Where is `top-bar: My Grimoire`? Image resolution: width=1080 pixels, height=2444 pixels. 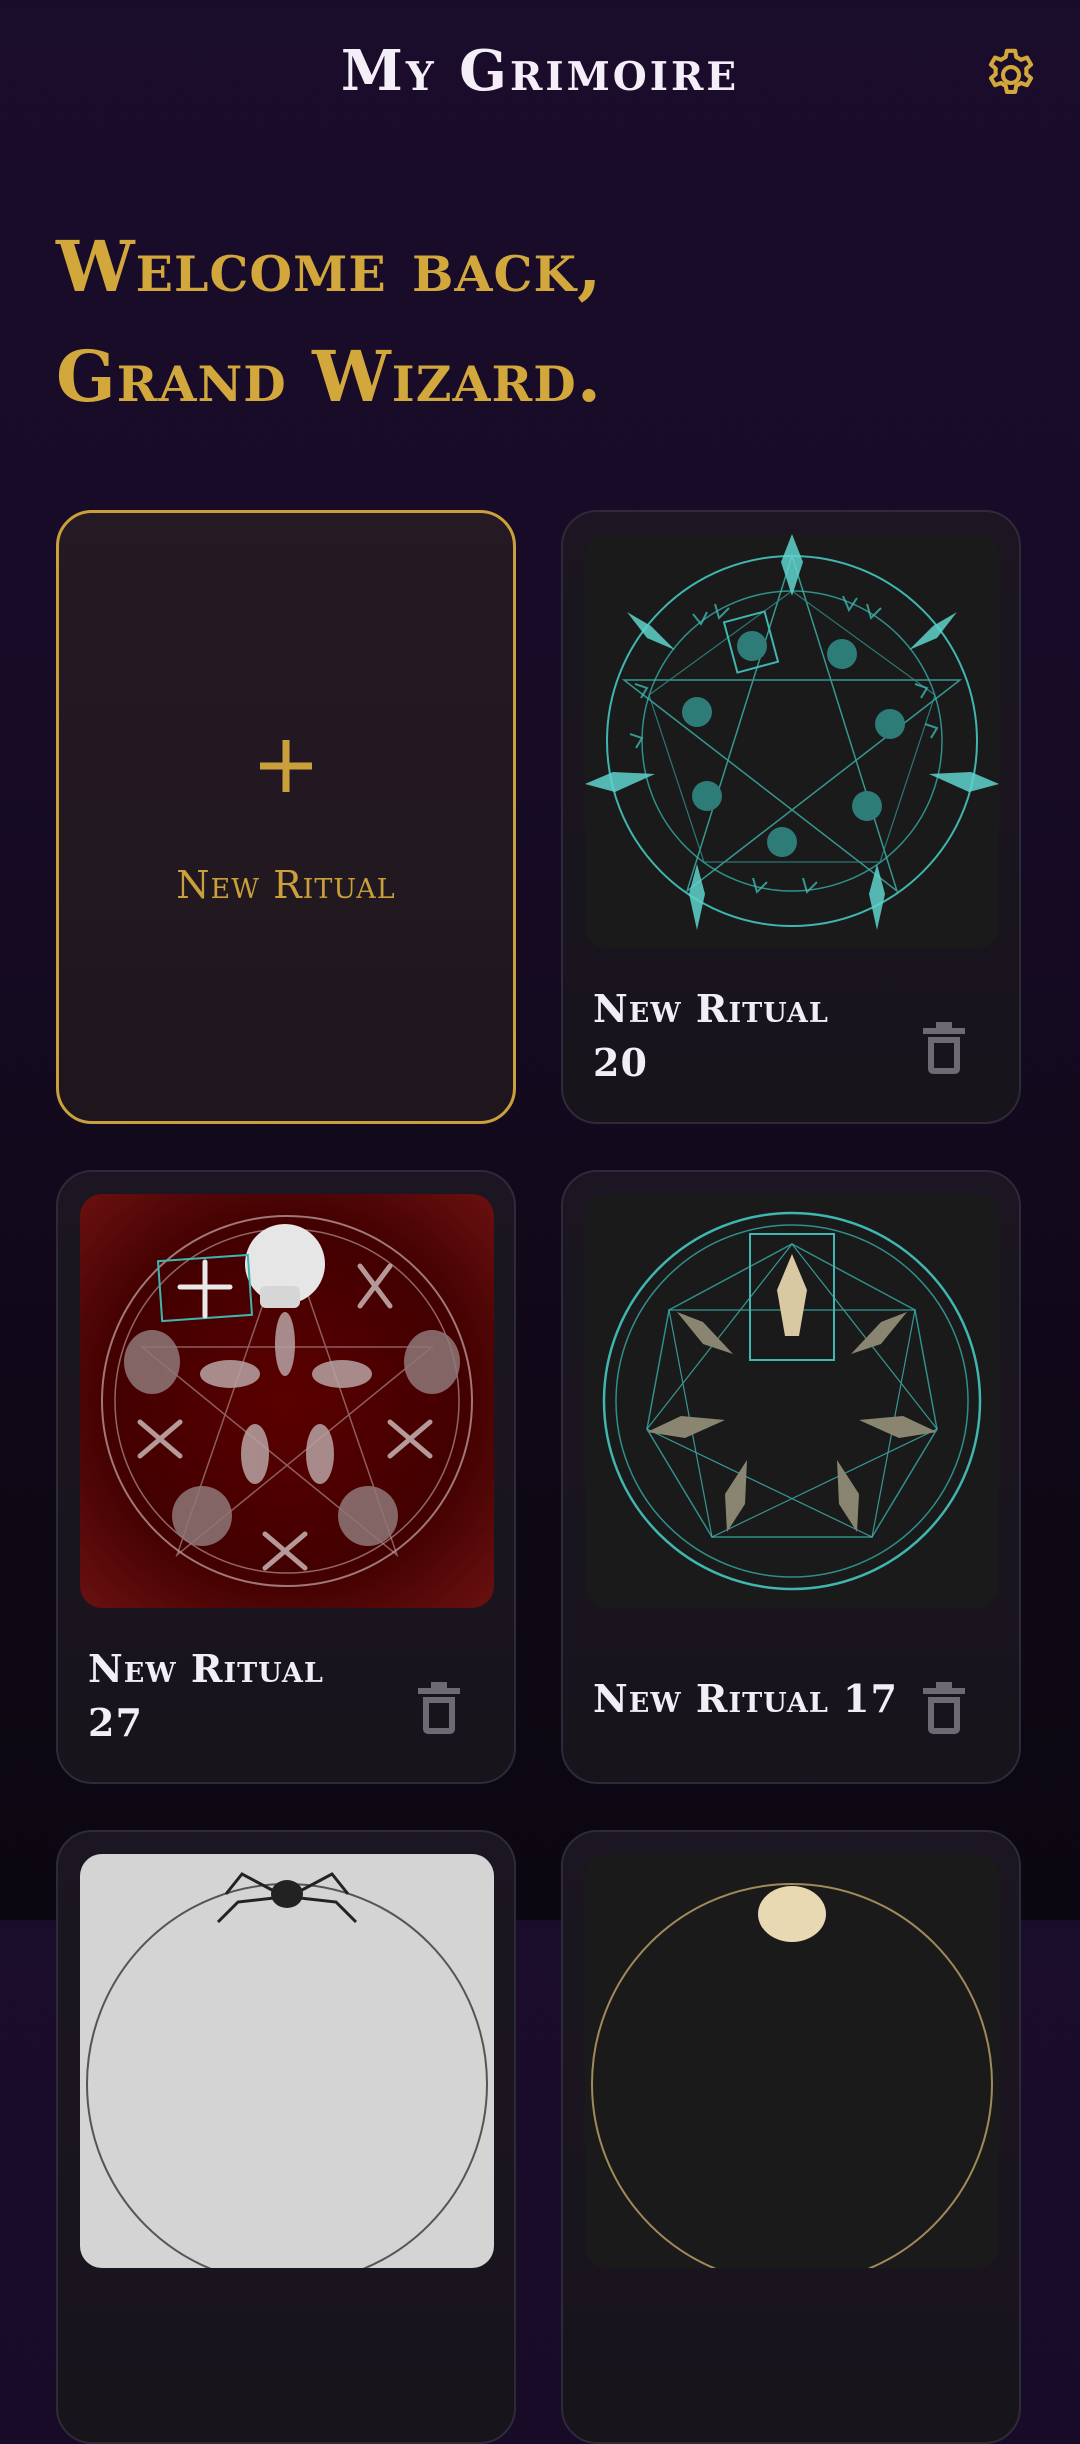 top-bar: My Grimoire is located at coordinates (540, 75).